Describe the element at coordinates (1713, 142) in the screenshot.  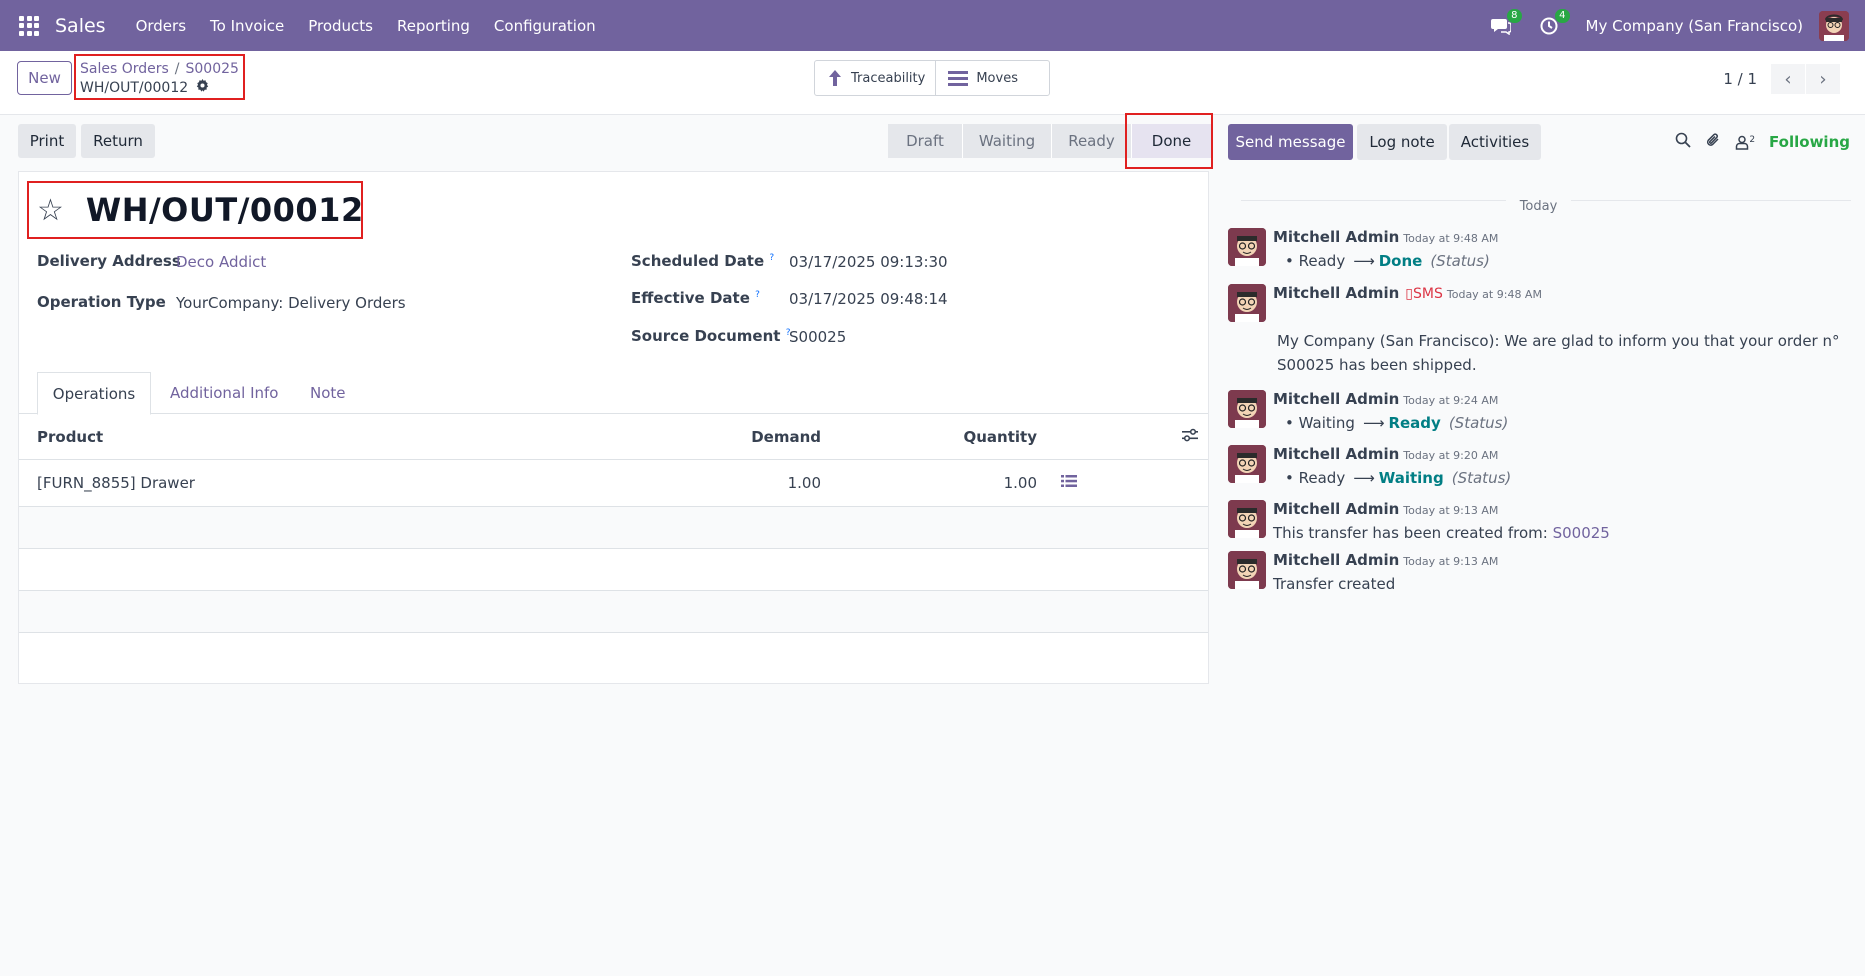
I see `paperclip-icon` at that location.